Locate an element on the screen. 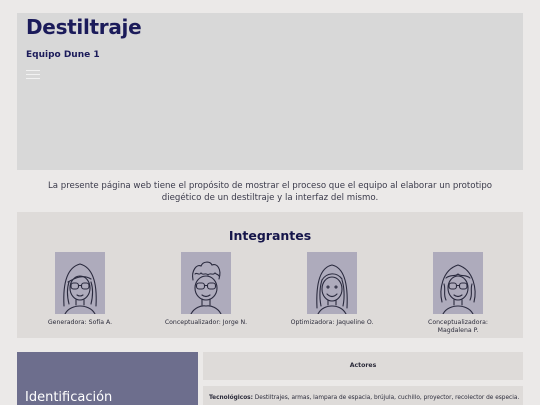 This screenshot has height=405, width=540. member-card: Generadora: Sofía A. is located at coordinates (80, 289).